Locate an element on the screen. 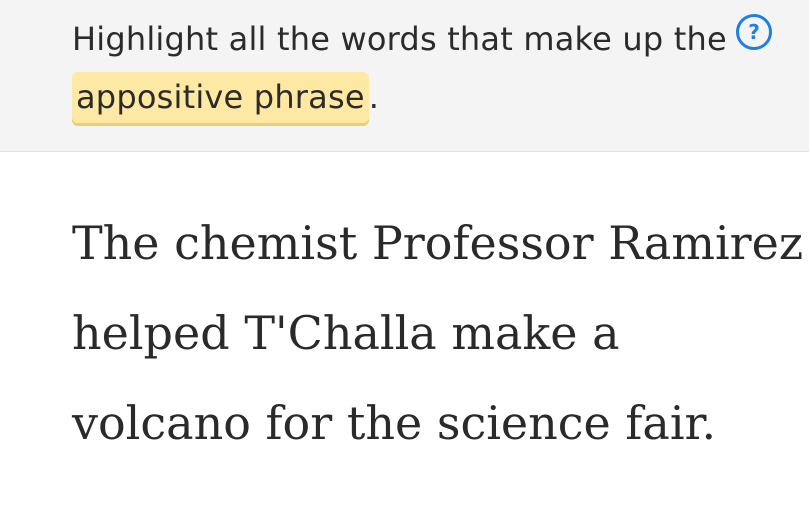 The height and width of the screenshot is (515, 809). word: science is located at coordinates (524, 423).